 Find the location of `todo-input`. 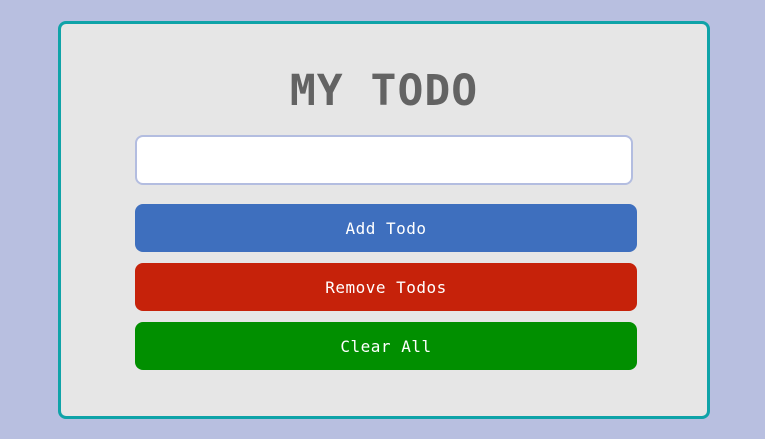

todo-input is located at coordinates (384, 160).